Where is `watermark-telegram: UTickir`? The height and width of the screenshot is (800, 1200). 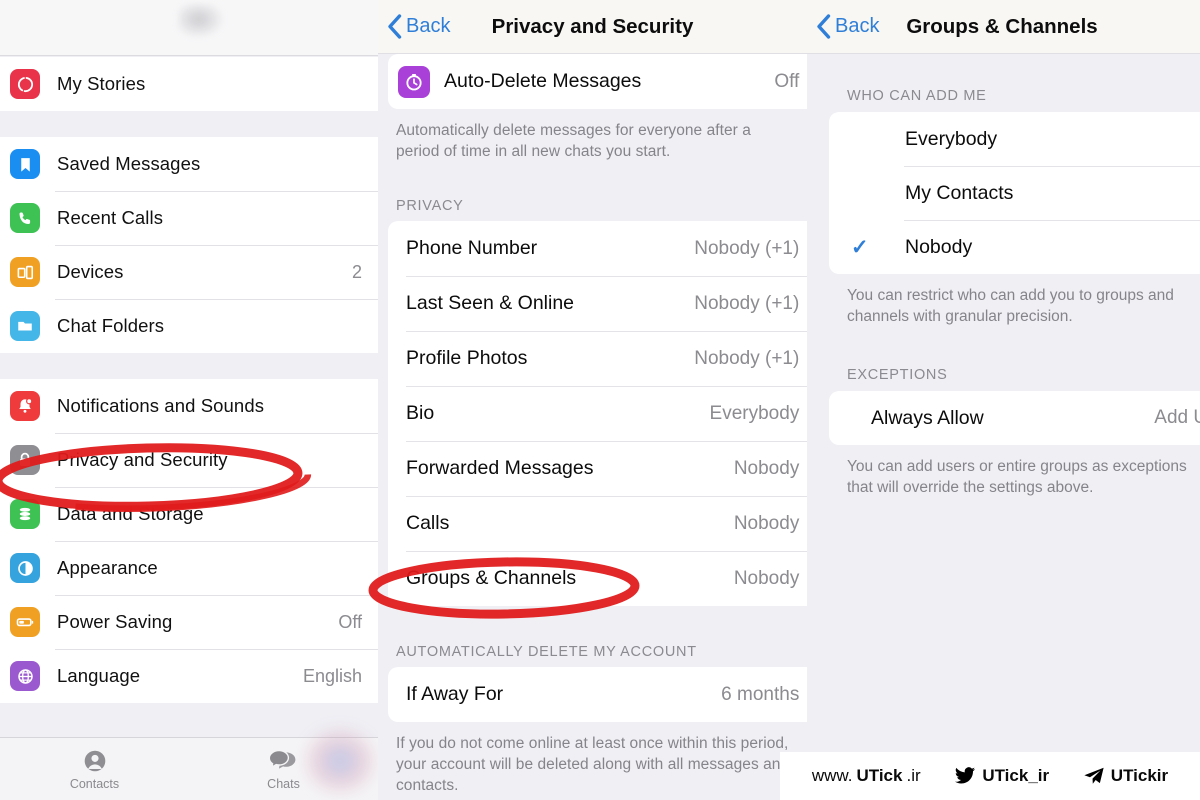
watermark-telegram: UTickir is located at coordinates (1124, 776).